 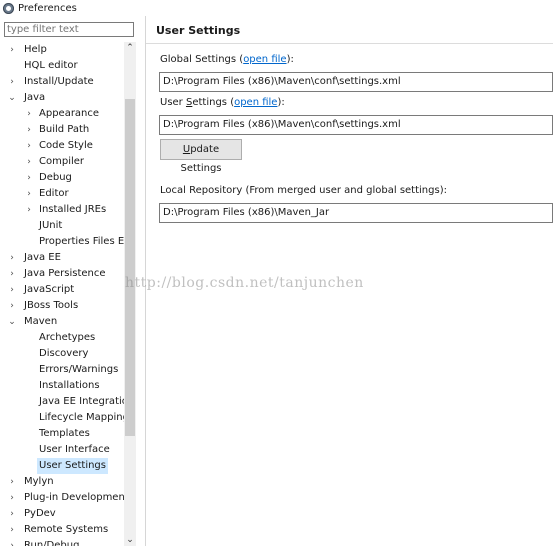 I want to click on tree-item-label: User Settings, so click(x=72, y=466).